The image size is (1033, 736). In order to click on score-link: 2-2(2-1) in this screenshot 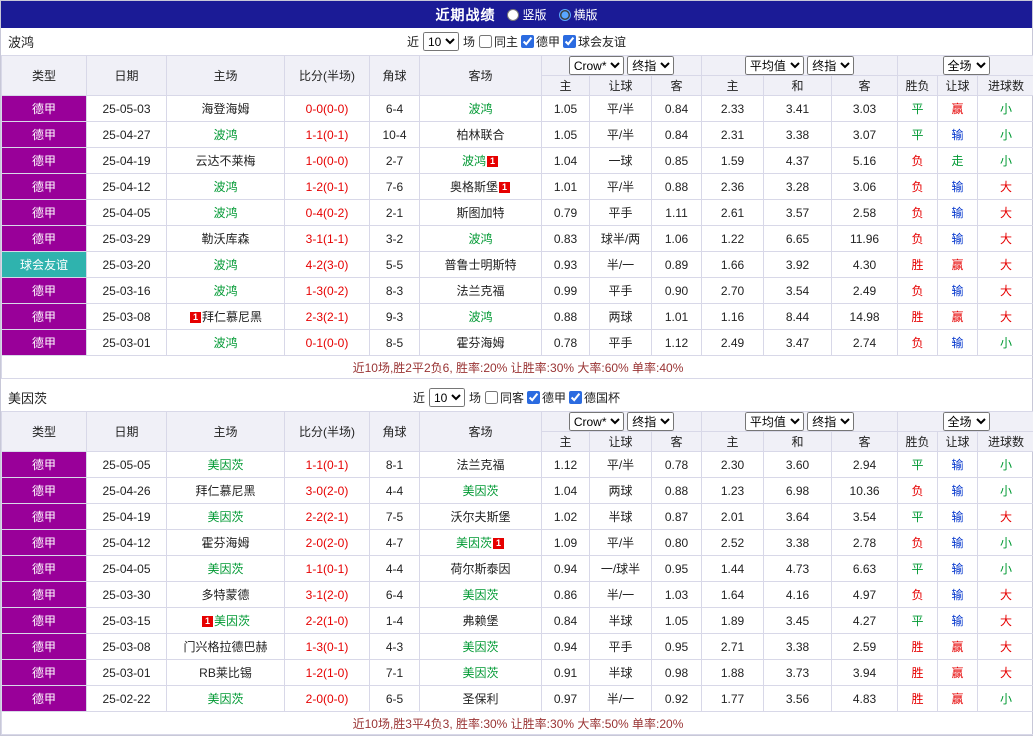, I will do `click(327, 517)`.